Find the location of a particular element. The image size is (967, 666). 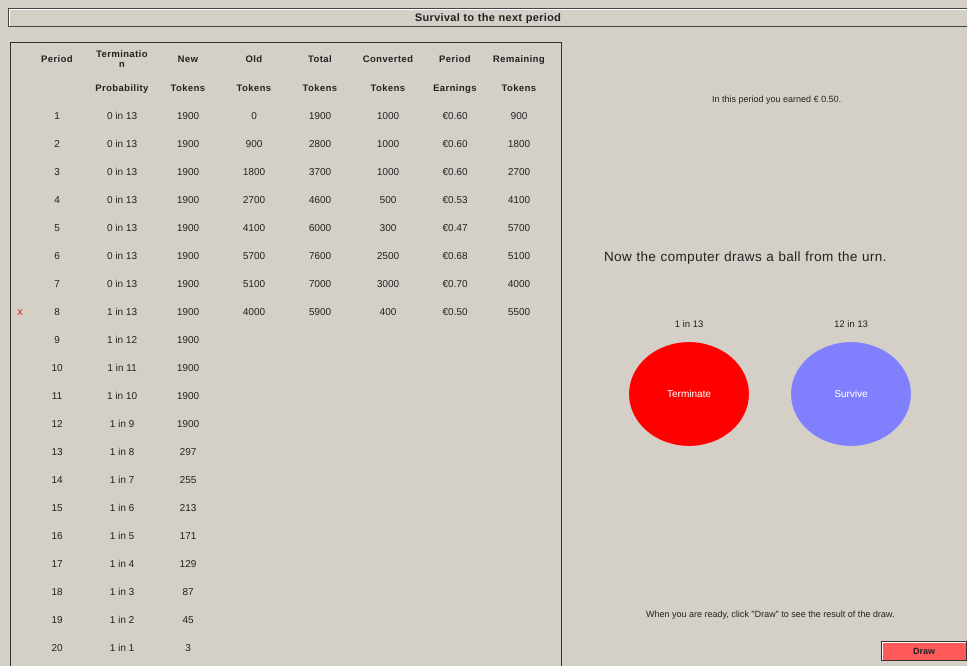

ball-odds: 1 in 13 is located at coordinates (689, 324).